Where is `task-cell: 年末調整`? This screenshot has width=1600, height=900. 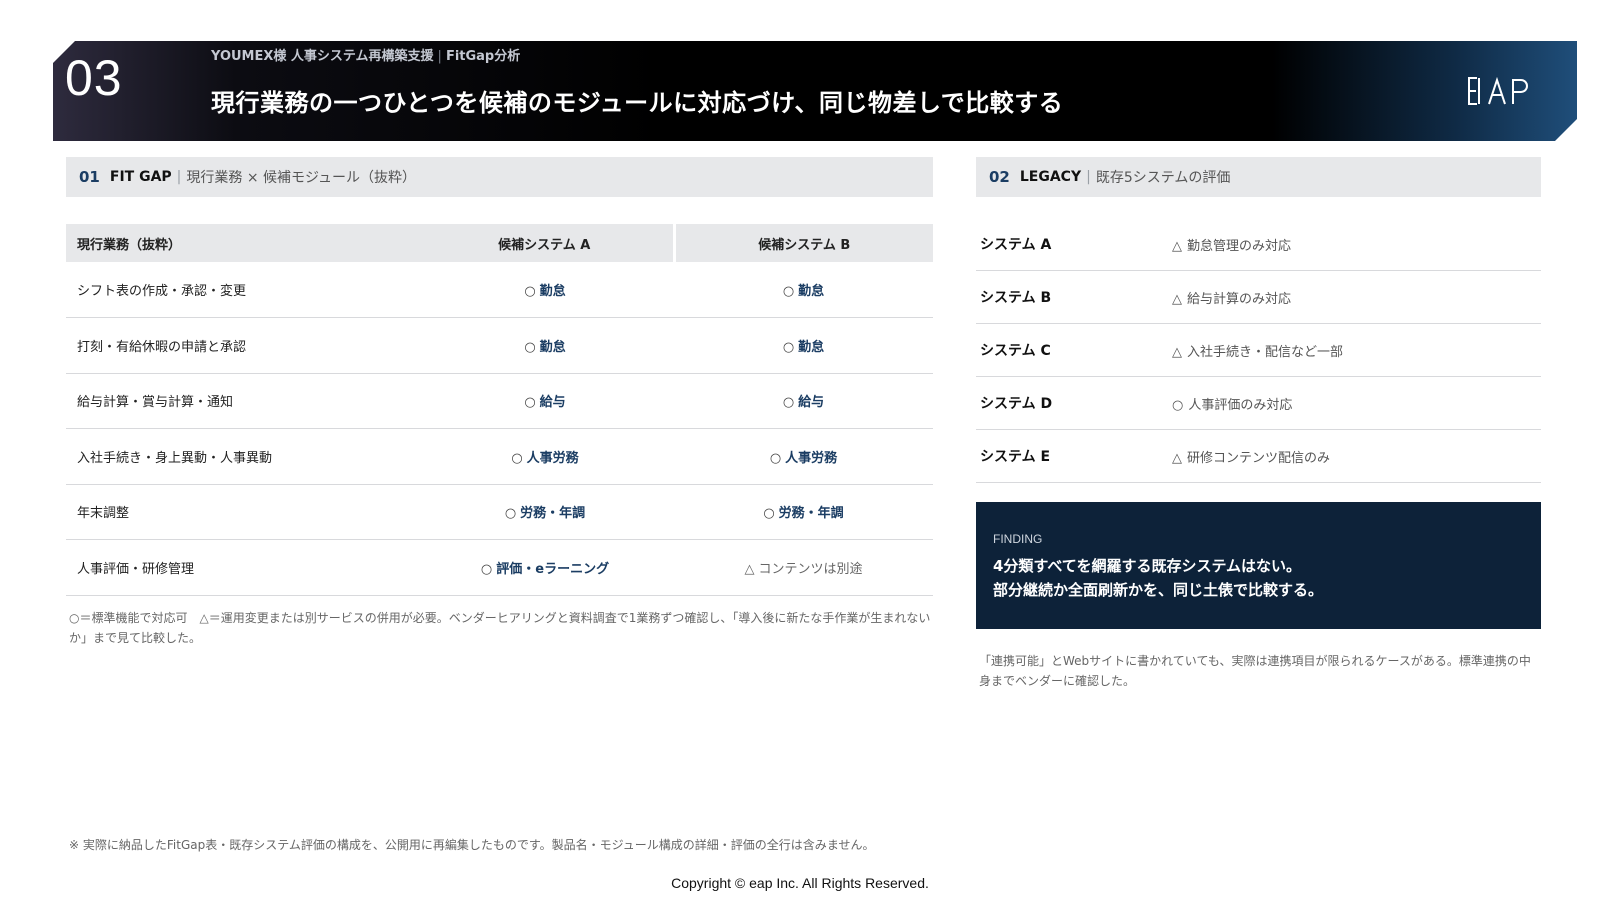 task-cell: 年末調整 is located at coordinates (241, 512).